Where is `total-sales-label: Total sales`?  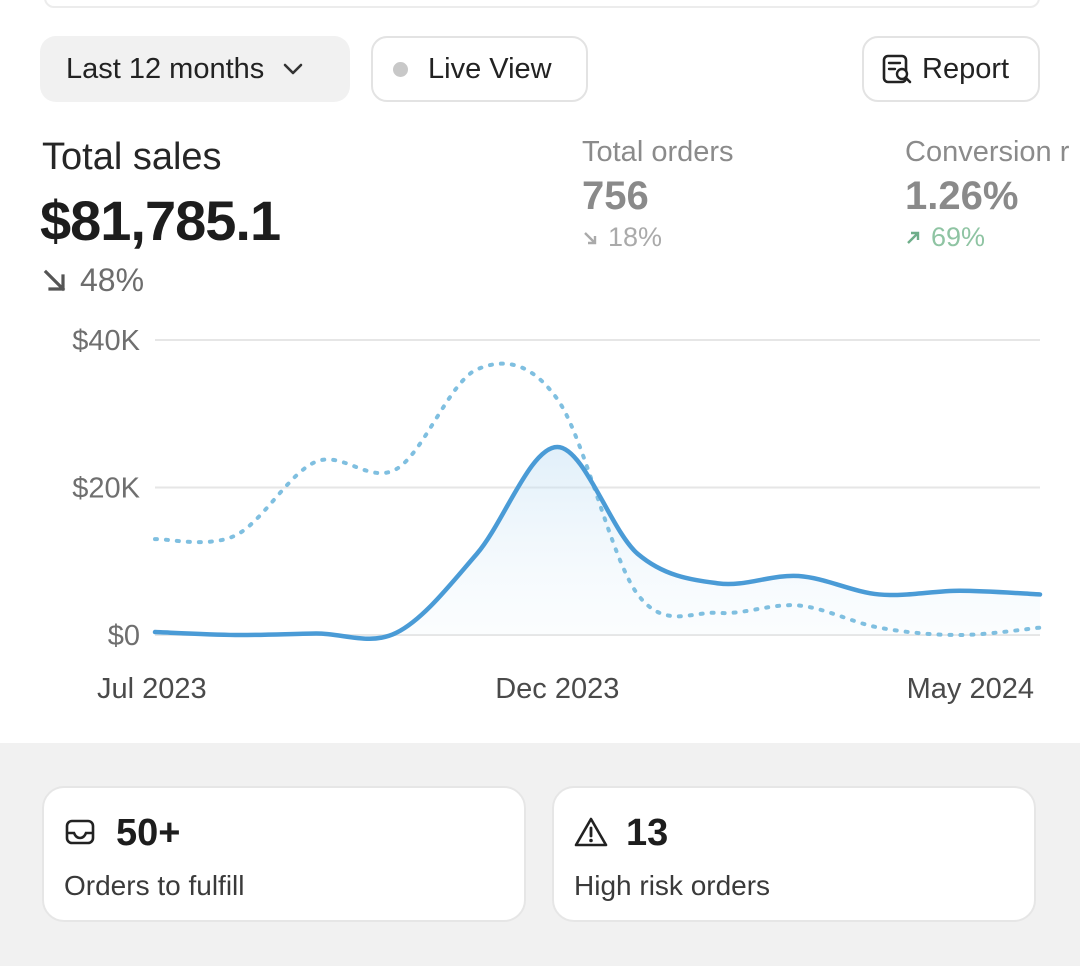
total-sales-label: Total sales is located at coordinates (132, 157).